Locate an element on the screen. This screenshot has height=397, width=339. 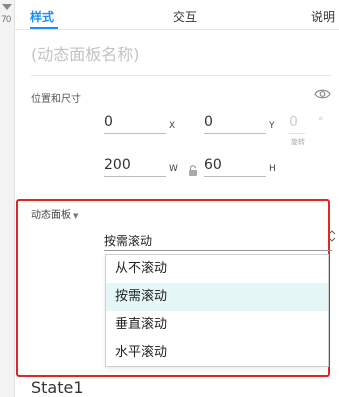
rotation-unit-label: ° is located at coordinates (321, 121).